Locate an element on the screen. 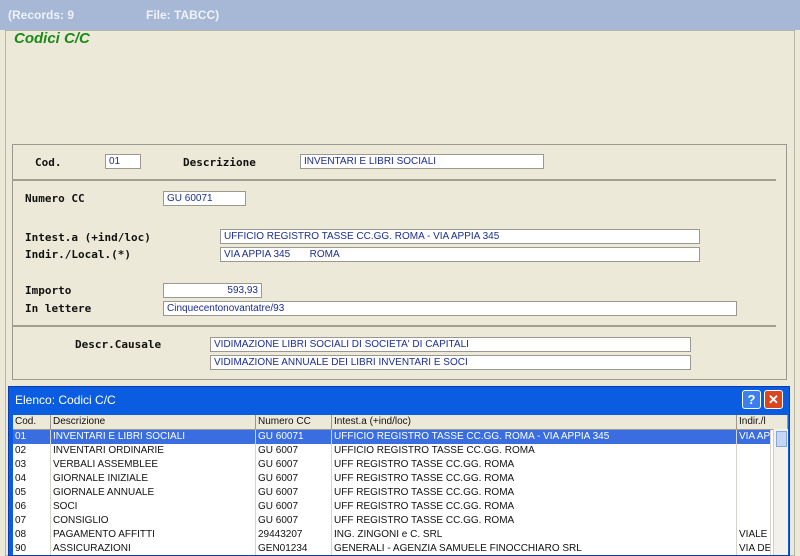  scrollbar-thumb is located at coordinates (781, 439).